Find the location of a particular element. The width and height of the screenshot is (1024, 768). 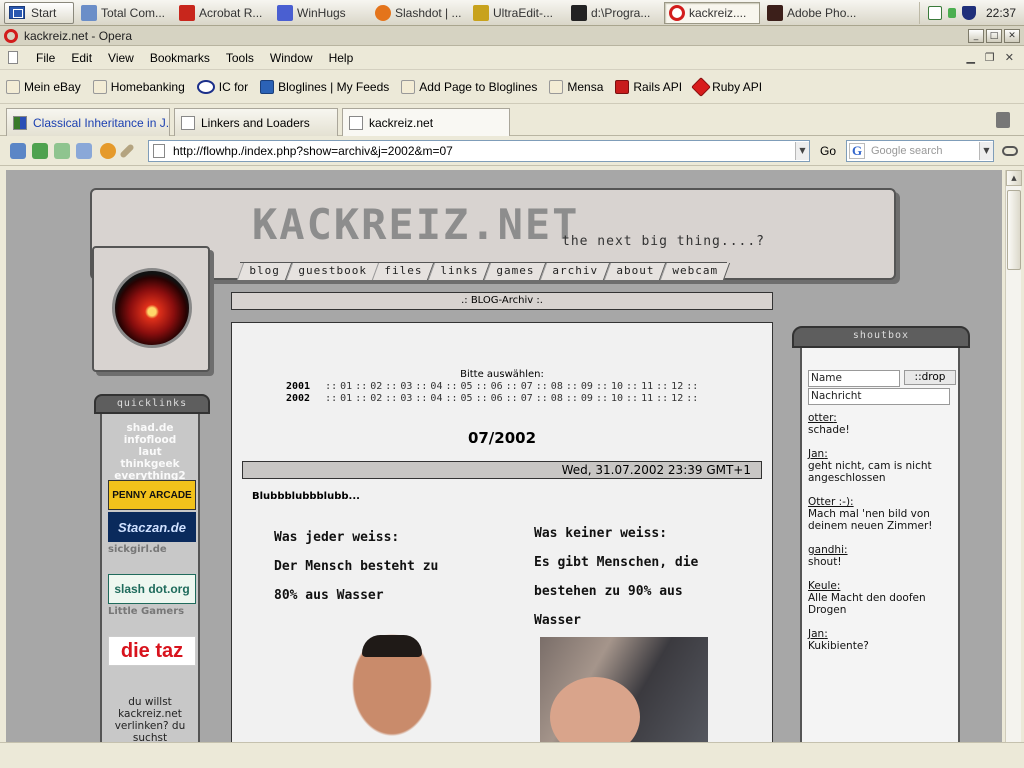

search-field: G Google search ▼ is located at coordinates (920, 151).